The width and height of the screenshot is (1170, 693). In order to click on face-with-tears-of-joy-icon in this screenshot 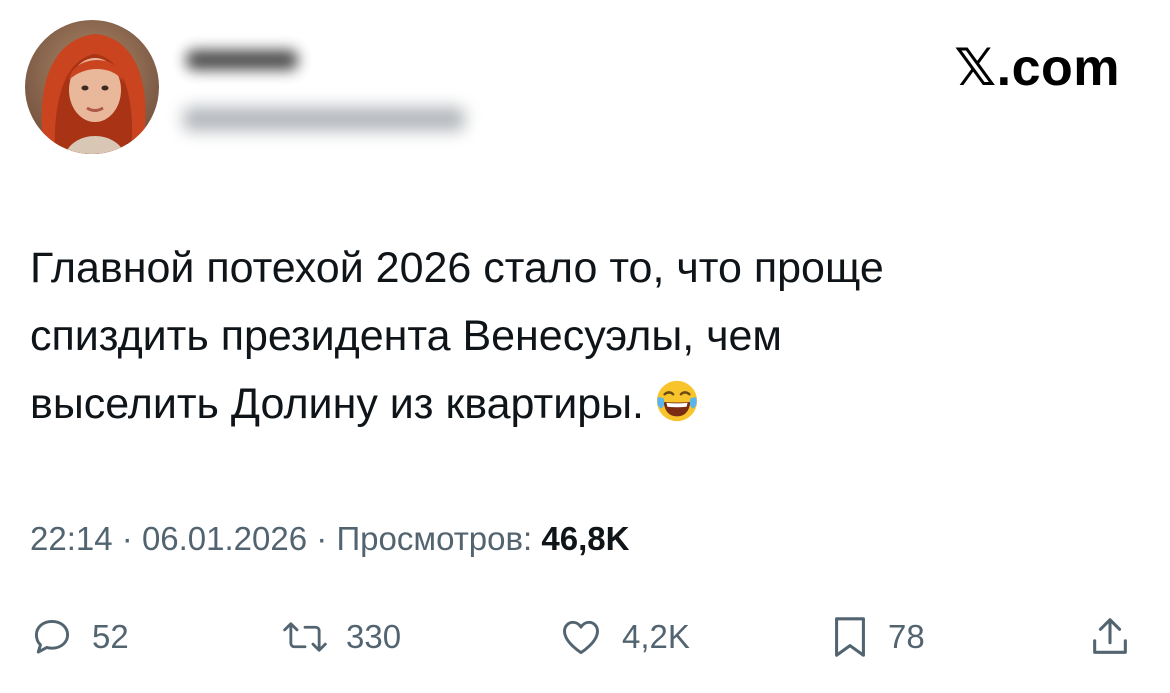, I will do `click(677, 401)`.